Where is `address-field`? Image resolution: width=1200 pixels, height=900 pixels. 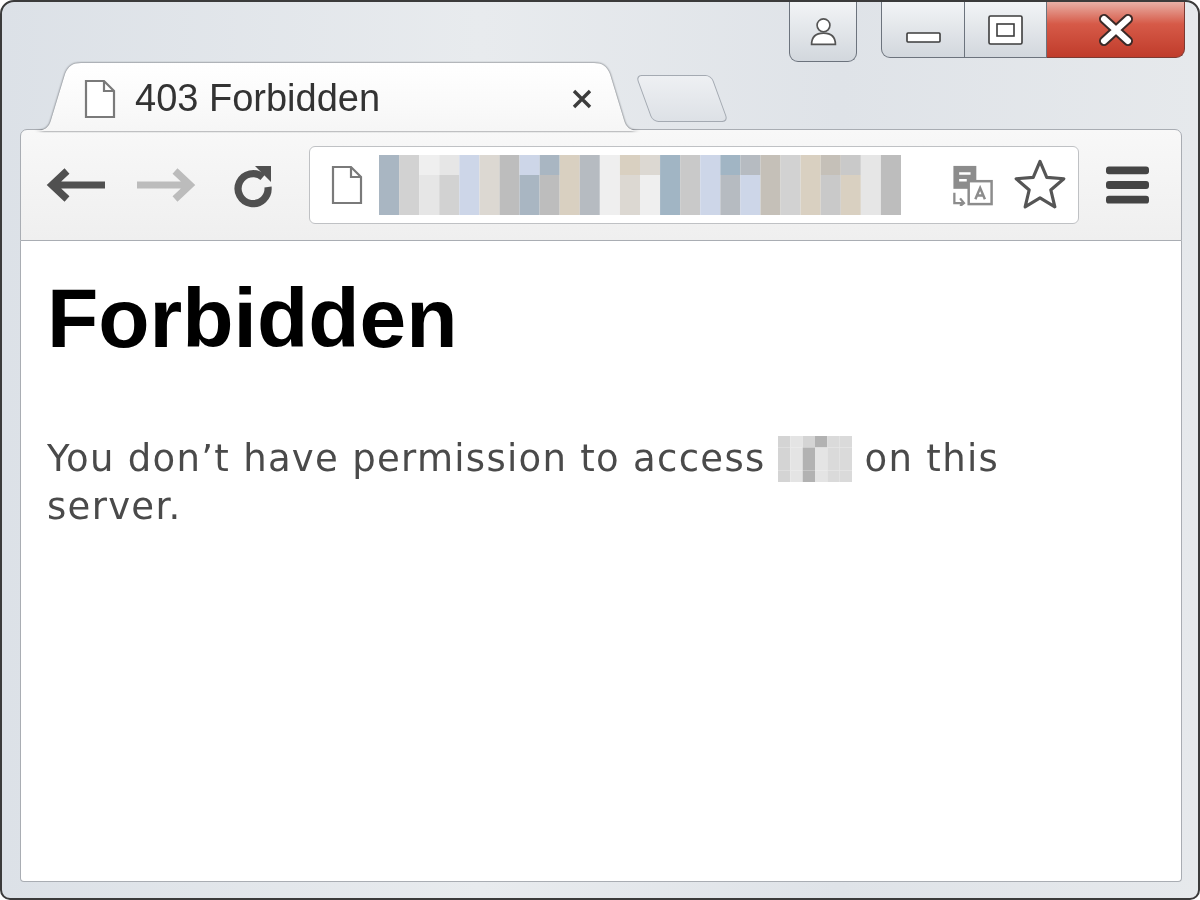 address-field is located at coordinates (694, 185).